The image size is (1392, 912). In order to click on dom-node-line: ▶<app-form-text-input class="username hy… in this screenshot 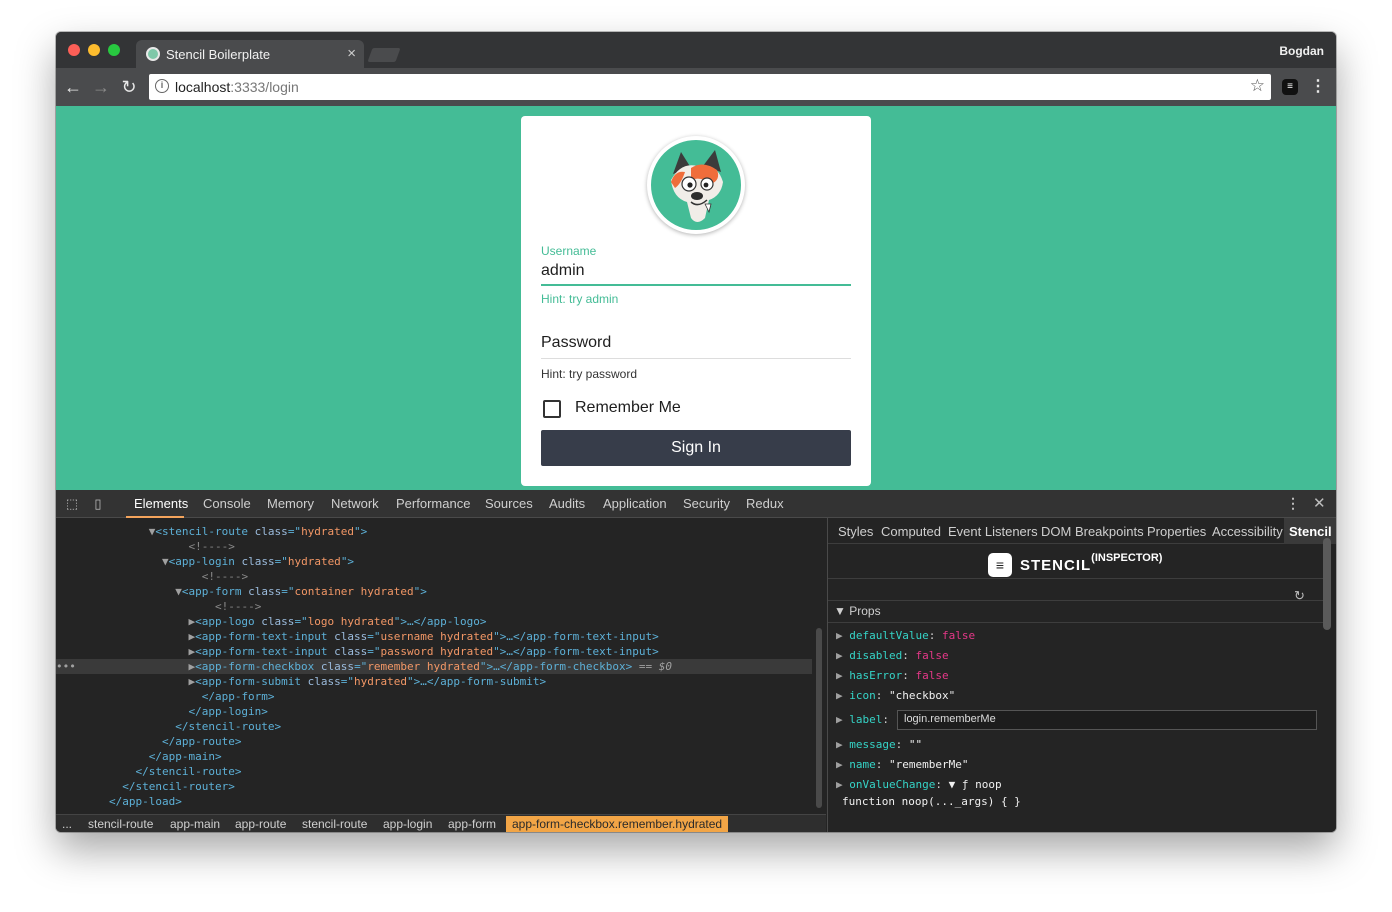, I will do `click(434, 636)`.